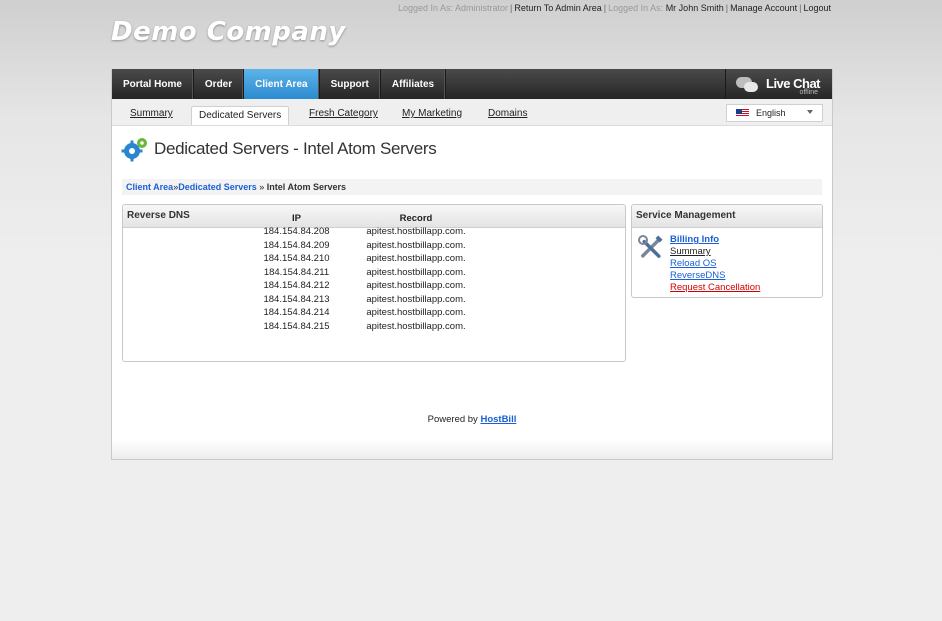 The image size is (942, 621). Describe the element at coordinates (694, 239) in the screenshot. I see `billing-info-link: Billing Info` at that location.